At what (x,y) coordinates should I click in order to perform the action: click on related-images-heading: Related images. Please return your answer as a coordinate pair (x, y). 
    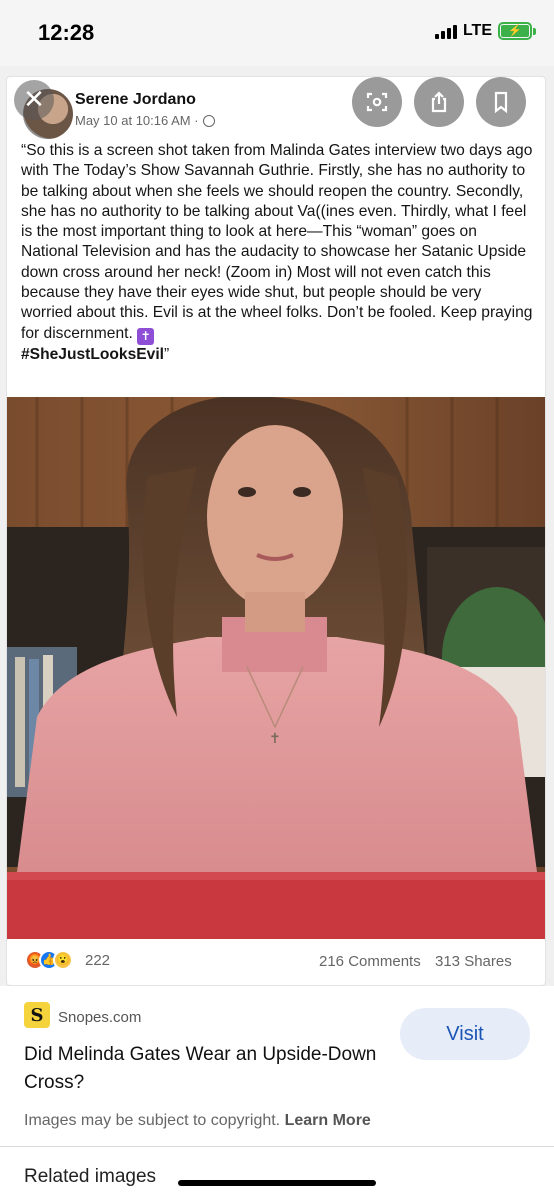
    Looking at the image, I should click on (90, 1177).